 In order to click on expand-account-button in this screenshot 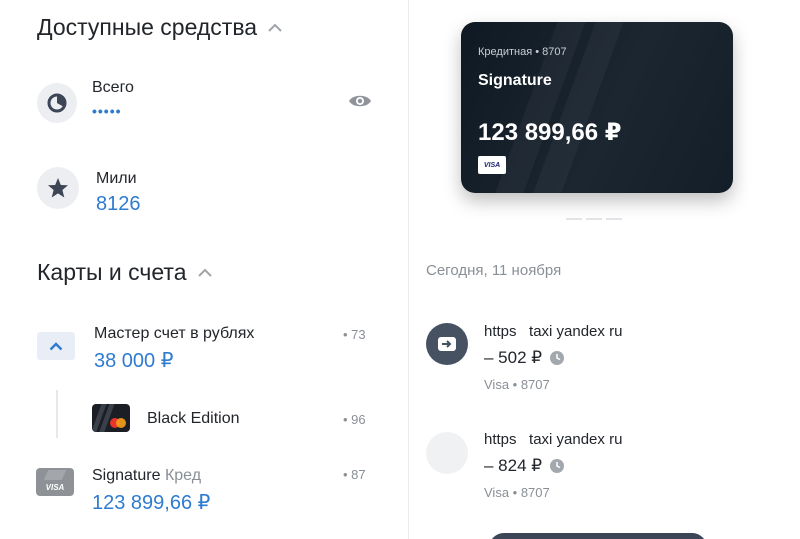, I will do `click(56, 346)`.